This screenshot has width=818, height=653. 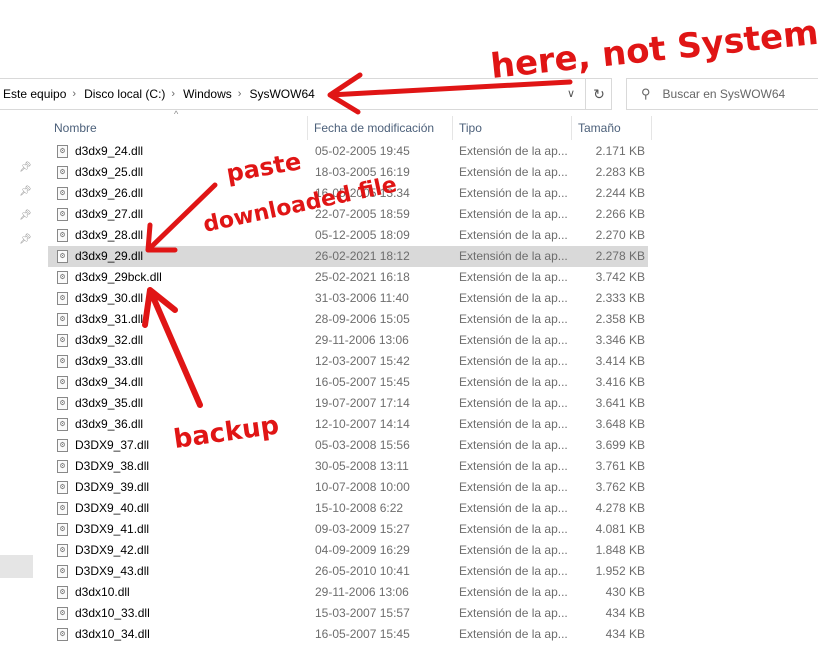 I want to click on file-size: 2.266 KB, so click(x=620, y=214).